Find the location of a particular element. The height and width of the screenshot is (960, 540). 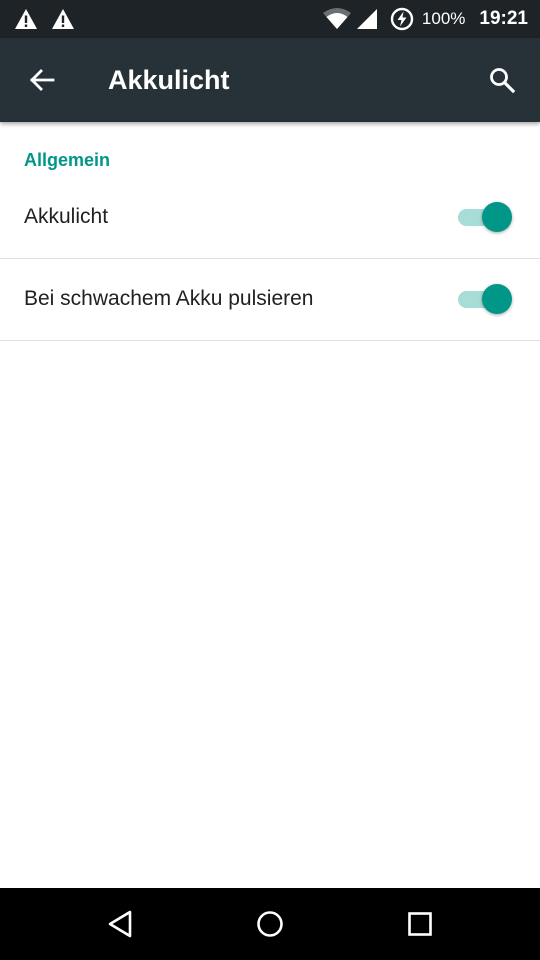

battery-percentage: 100% is located at coordinates (443, 18).